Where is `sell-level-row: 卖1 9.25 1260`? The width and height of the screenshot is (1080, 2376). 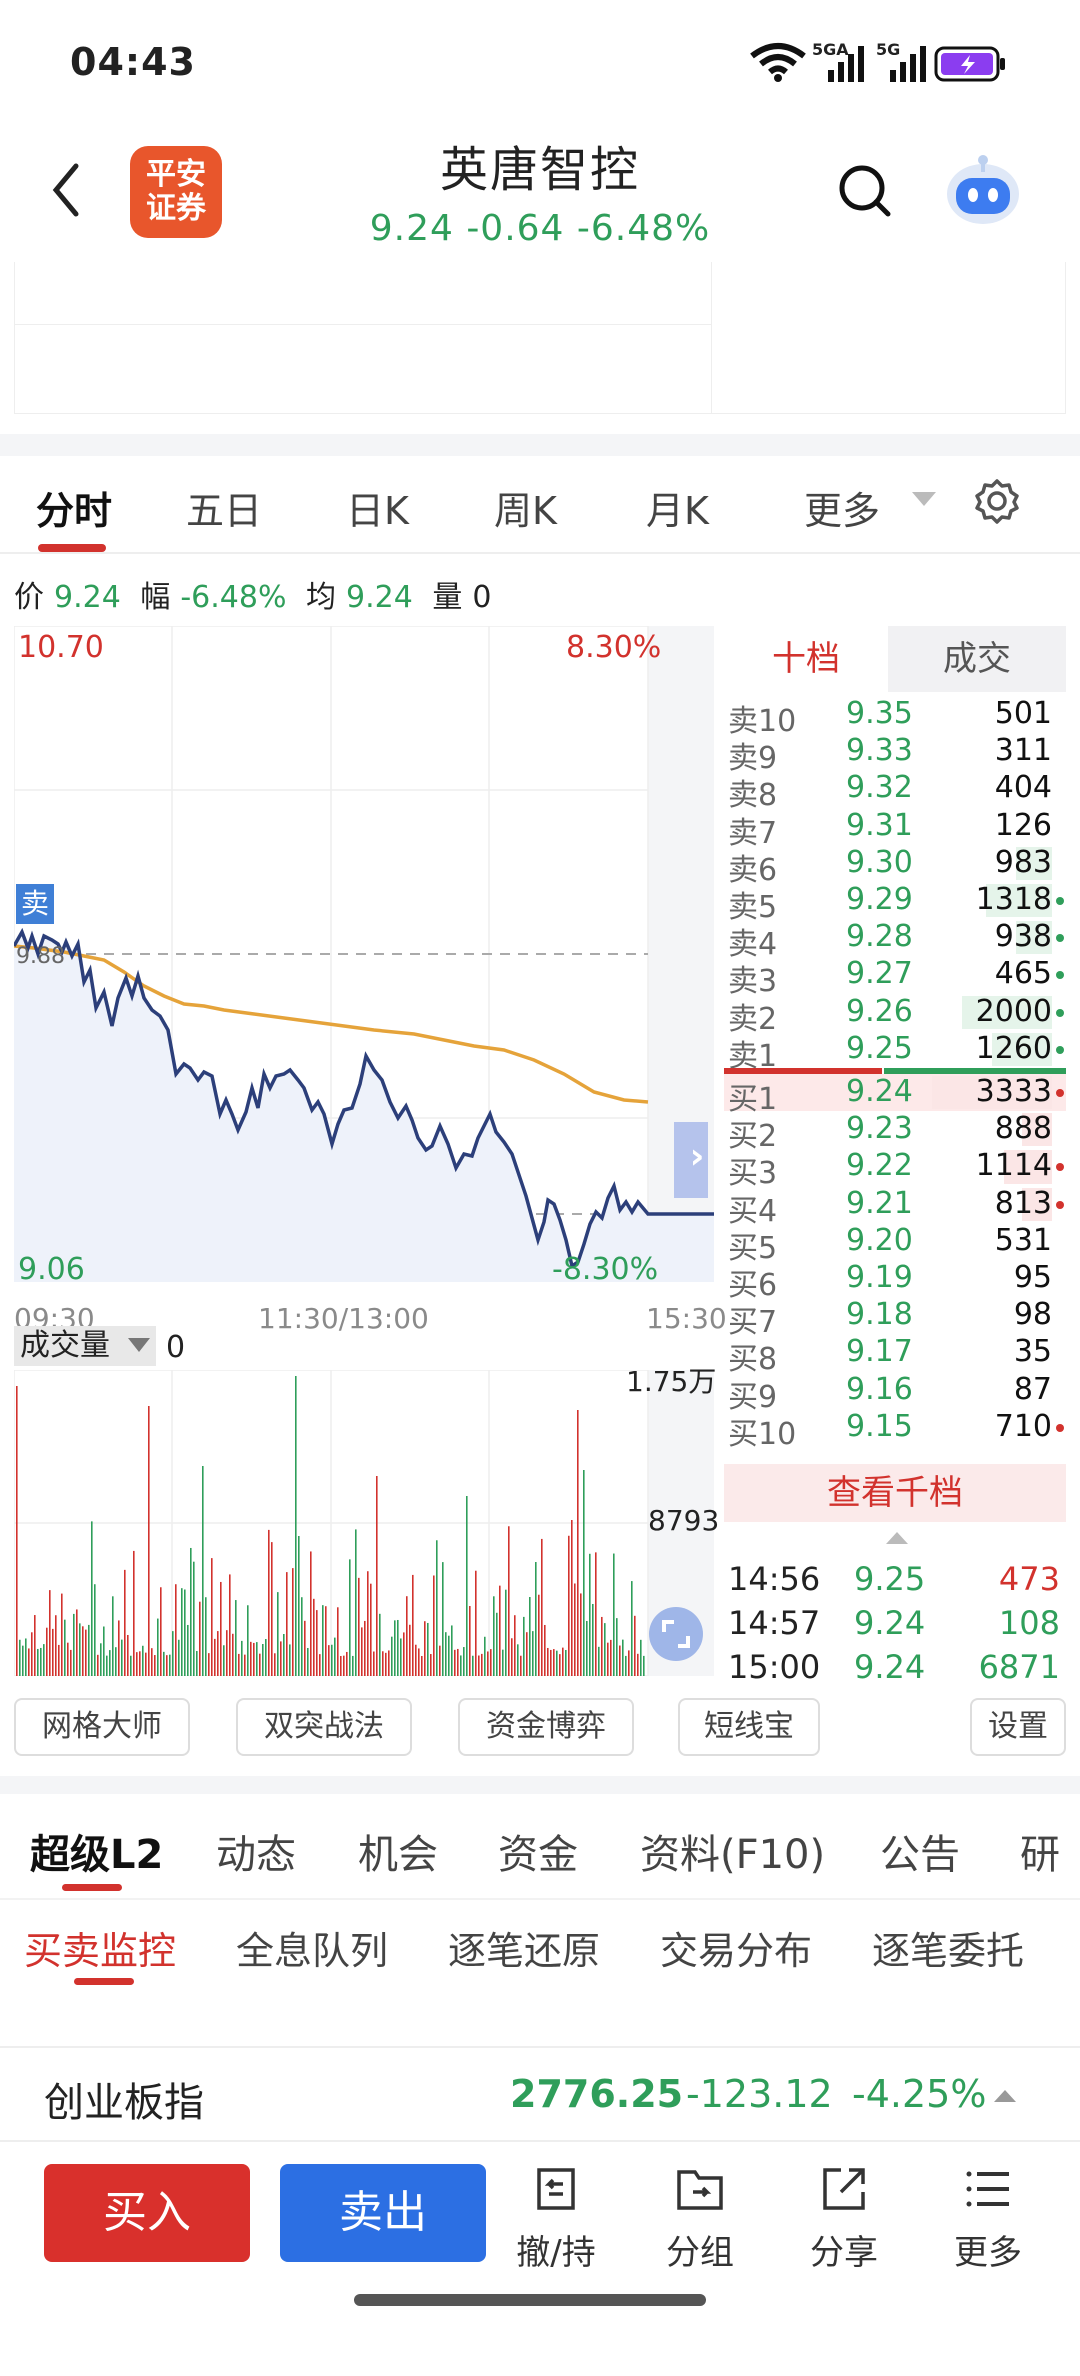 sell-level-row: 卖1 9.25 1260 is located at coordinates (895, 1052).